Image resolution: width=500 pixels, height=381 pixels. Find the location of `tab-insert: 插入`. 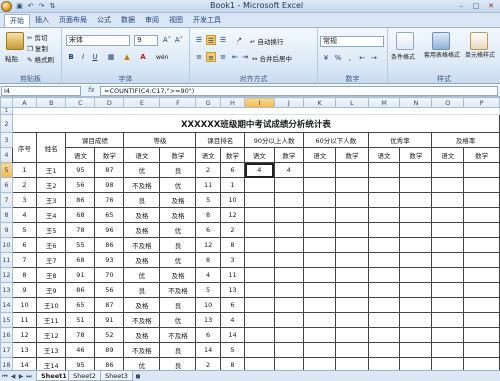

tab-insert: 插入 is located at coordinates (42, 20).